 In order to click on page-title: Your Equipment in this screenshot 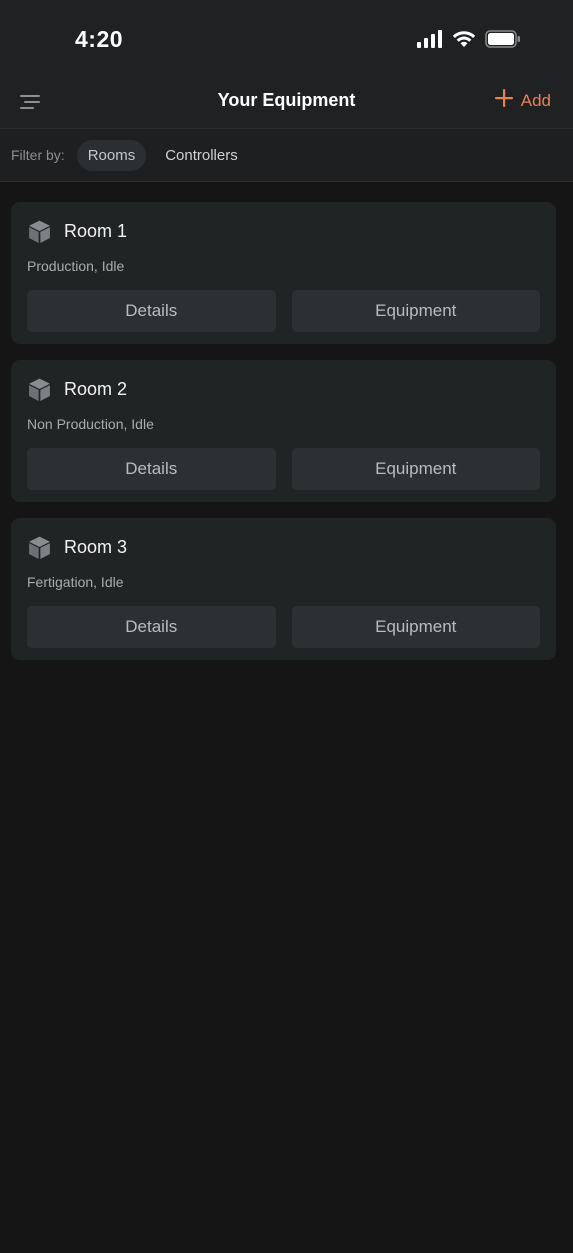, I will do `click(286, 100)`.